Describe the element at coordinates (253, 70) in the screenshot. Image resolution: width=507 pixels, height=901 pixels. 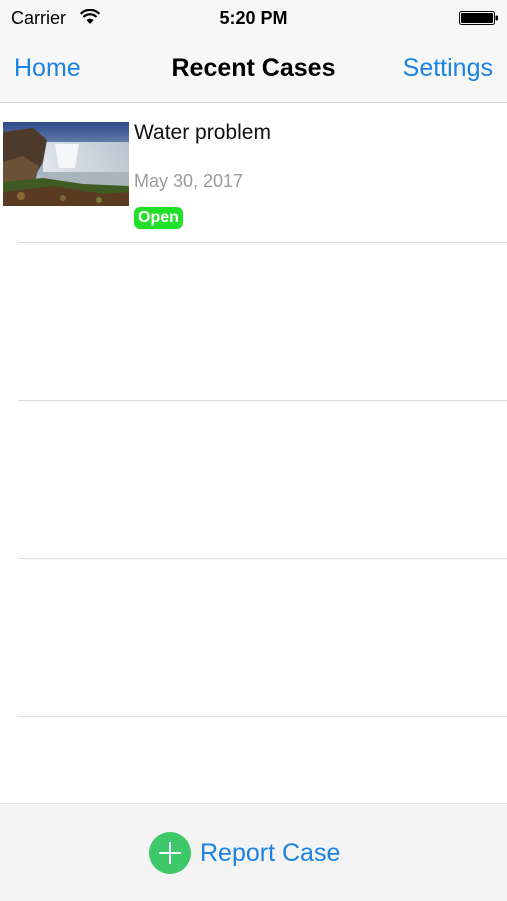
I see `navigation-bar: Home Recent Cases Settings` at that location.